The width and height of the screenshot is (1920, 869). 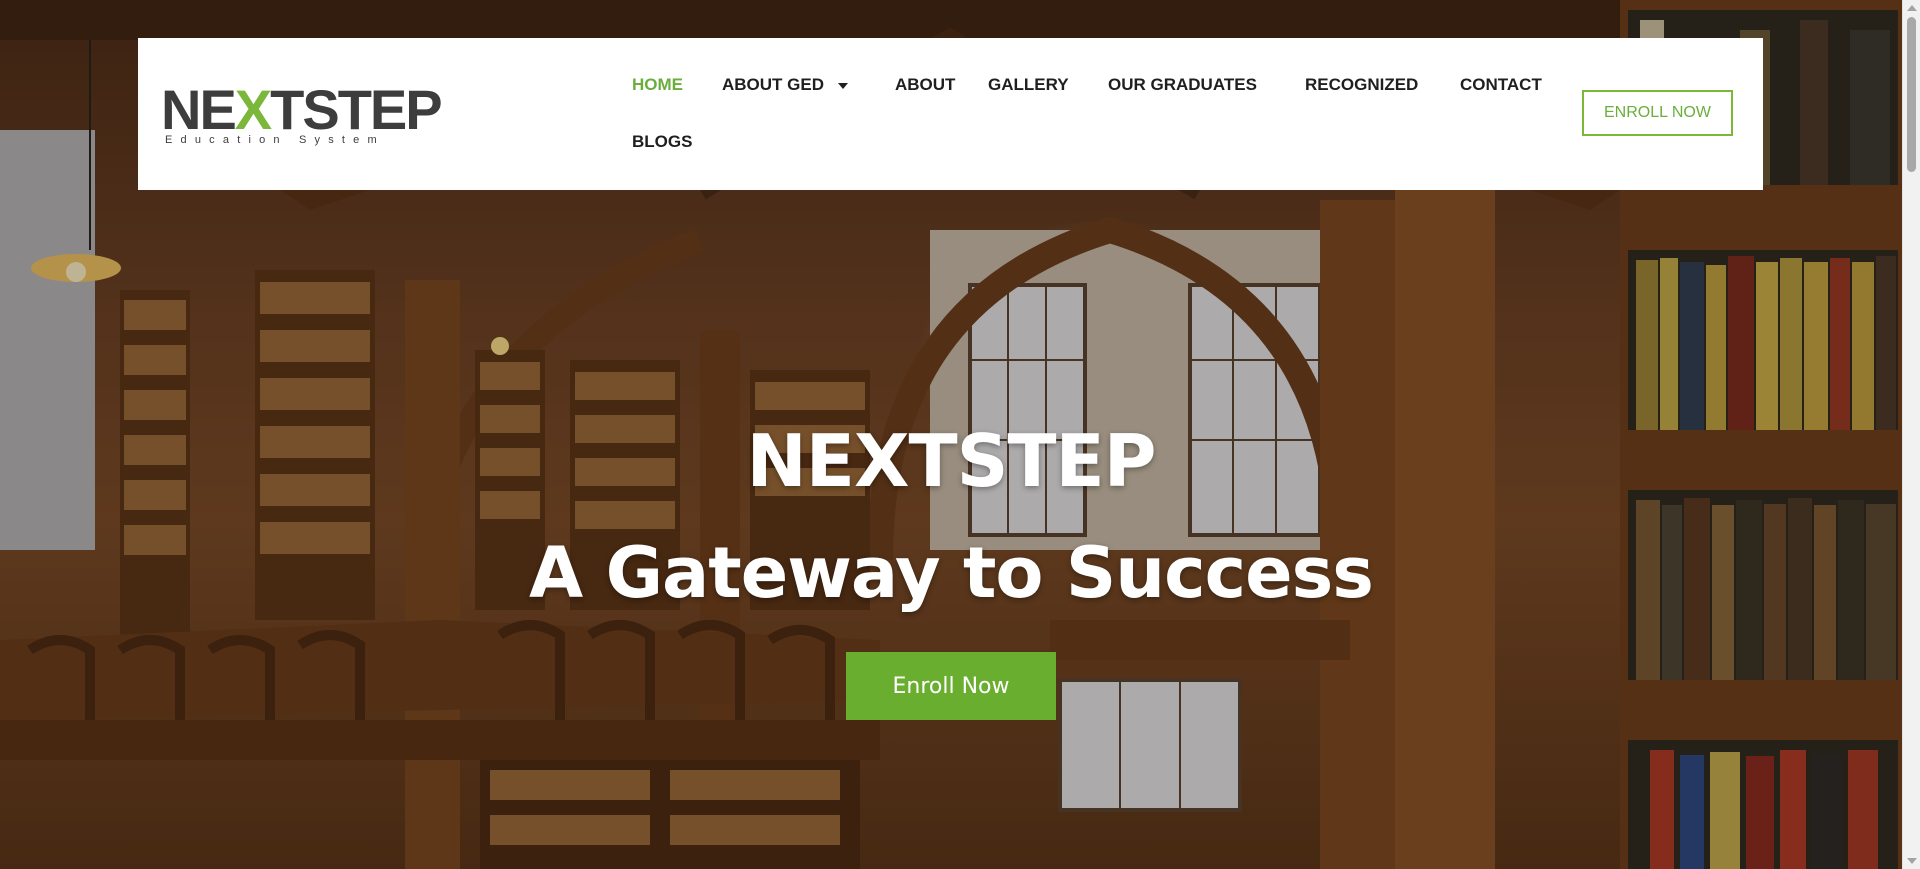 I want to click on nav-item-home: HOME, so click(x=657, y=85).